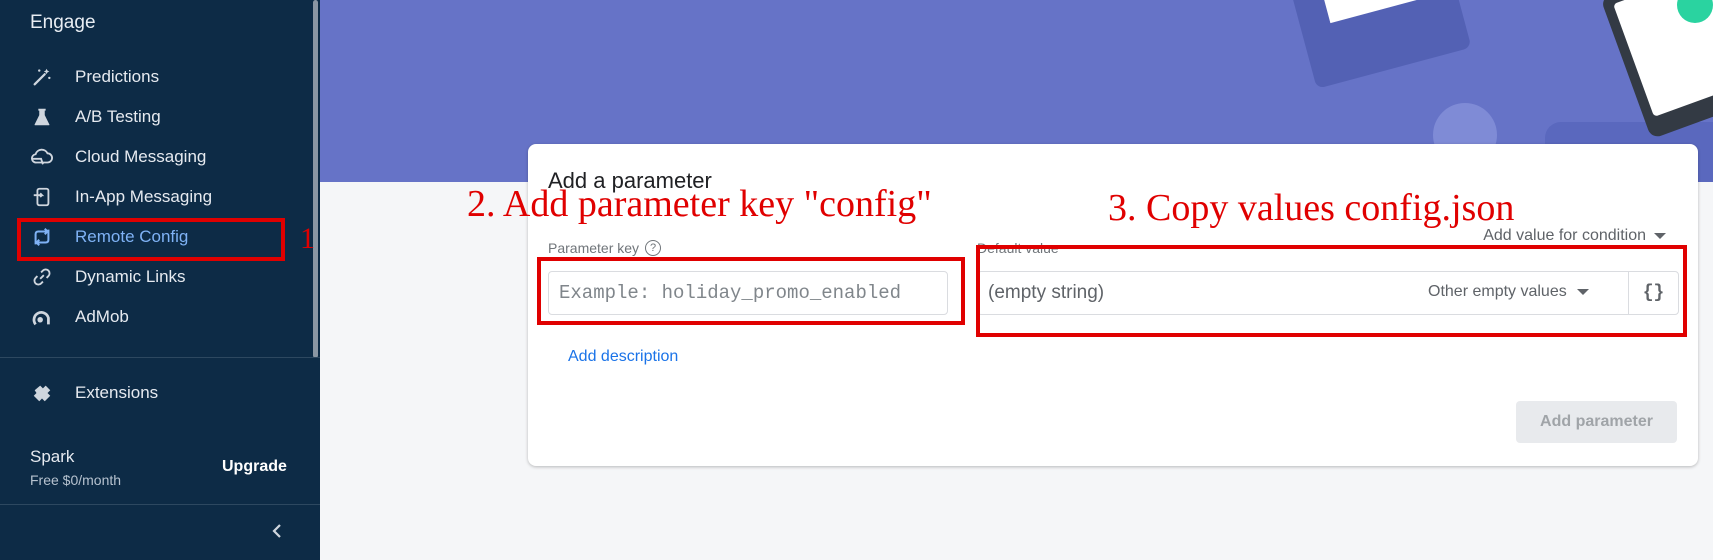 The image size is (1713, 560). Describe the element at coordinates (594, 248) in the screenshot. I see `parameter-key-label-text: Parameter key` at that location.